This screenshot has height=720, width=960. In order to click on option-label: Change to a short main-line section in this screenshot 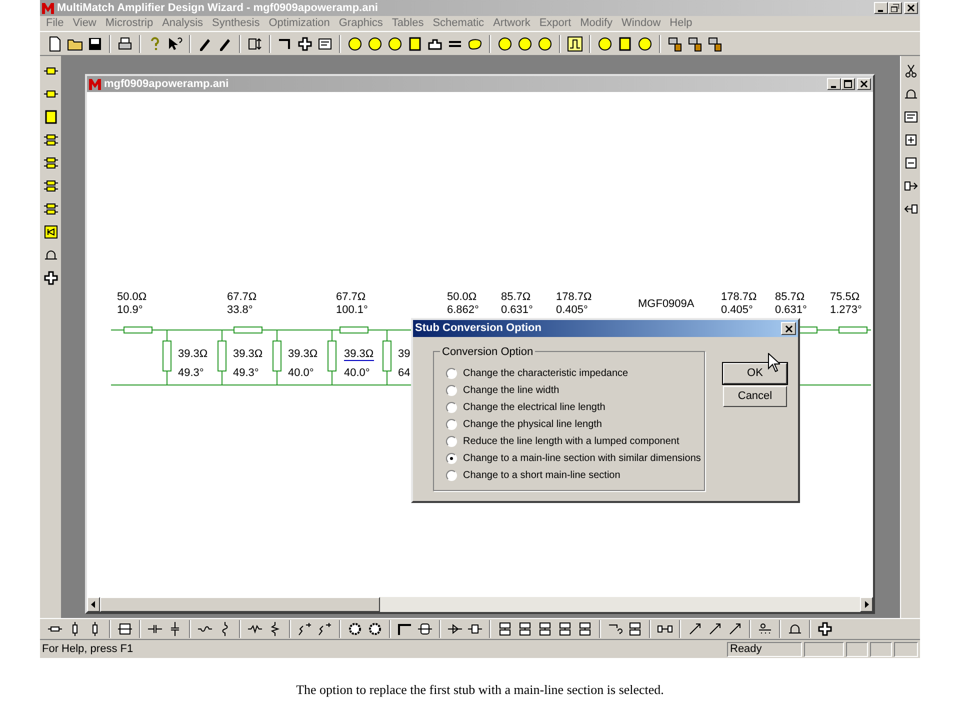, I will do `click(541, 475)`.